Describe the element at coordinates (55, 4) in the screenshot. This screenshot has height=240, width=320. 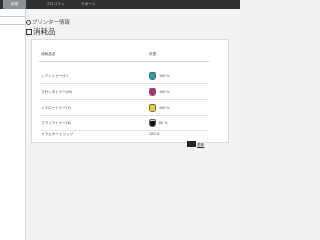
I see `tab-properties: プロパティ` at that location.